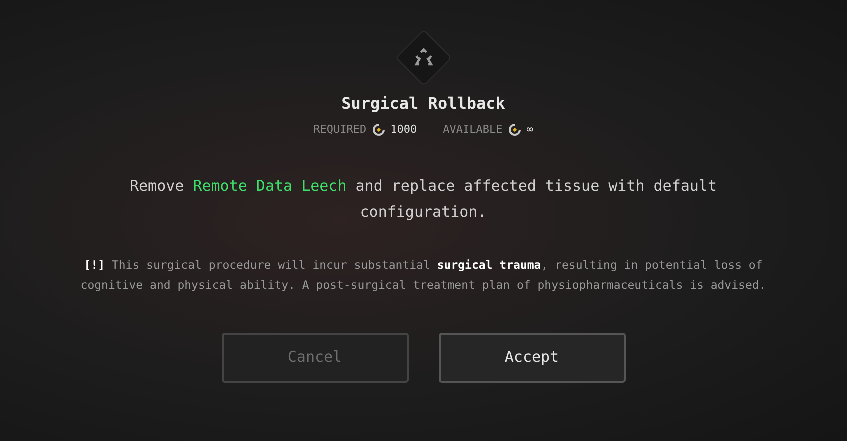 The height and width of the screenshot is (441, 847). Describe the element at coordinates (424, 275) in the screenshot. I see `warning-text: [!] This surgical procedure will incur substantial surgical trauma, resulting in potential loss of cognitive and physical ability. A post-surgical treatment plan of physiopharmaceuticals is advised.` at that location.